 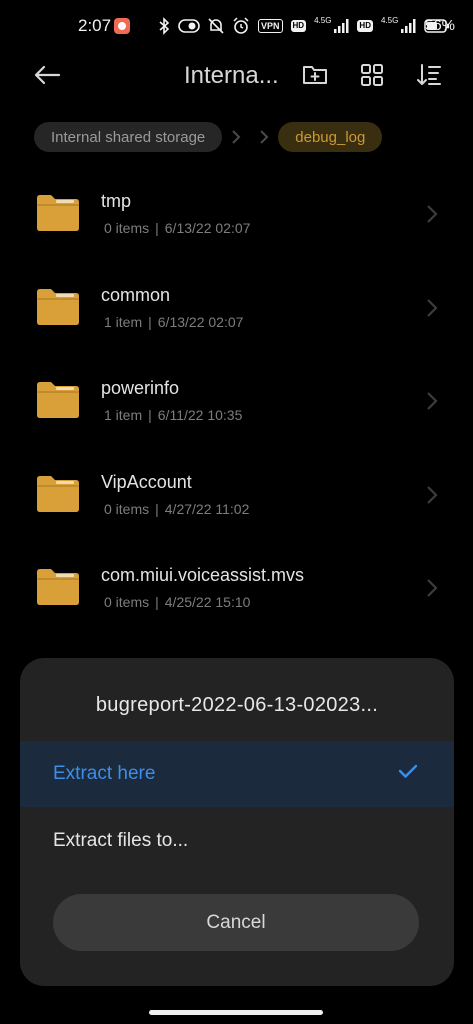 What do you see at coordinates (298, 26) in the screenshot?
I see `hd-badge: HD` at bounding box center [298, 26].